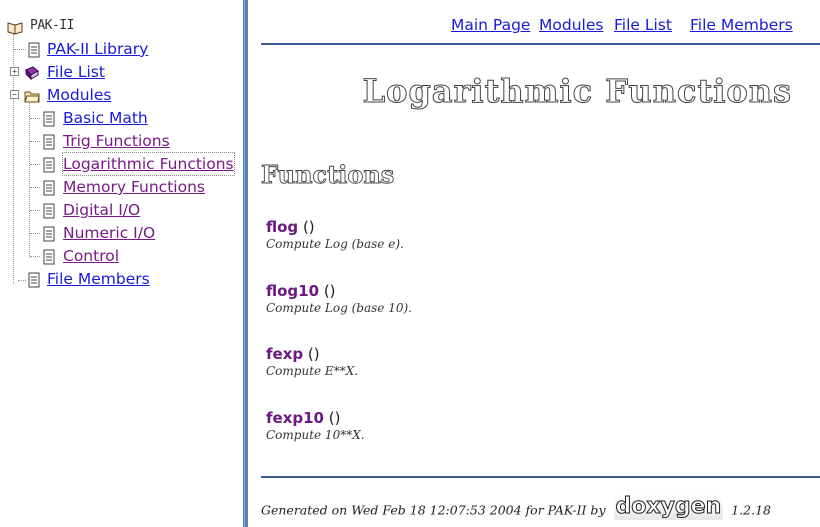 Image resolution: width=820 pixels, height=527 pixels. Describe the element at coordinates (315, 435) in the screenshot. I see `function-description: Compute 10**X.` at that location.